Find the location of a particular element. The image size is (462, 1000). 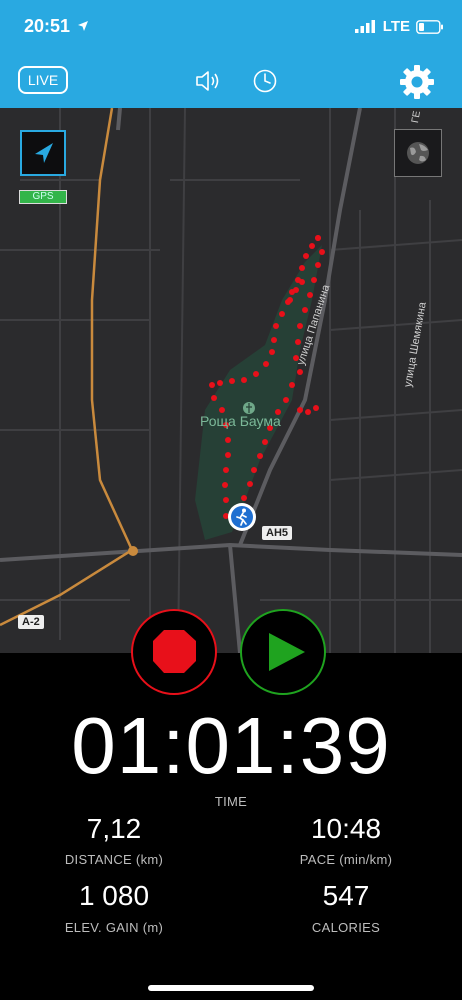

map-layer-button is located at coordinates (418, 153).